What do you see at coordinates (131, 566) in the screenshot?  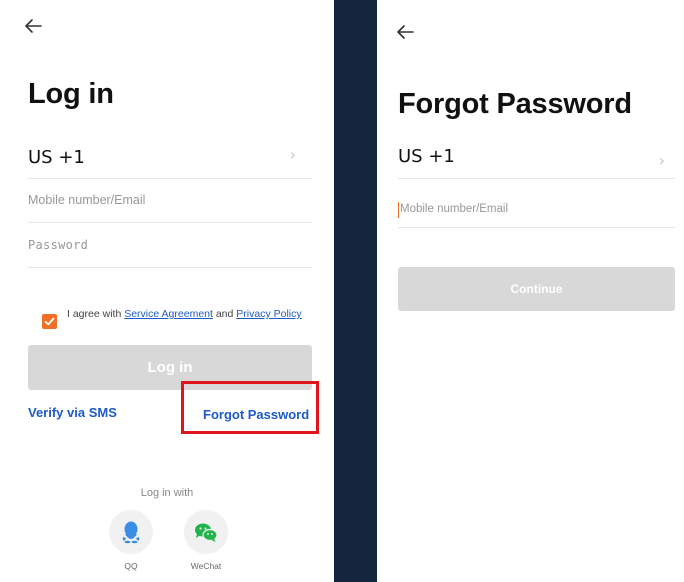 I see `qq-label: QQ` at bounding box center [131, 566].